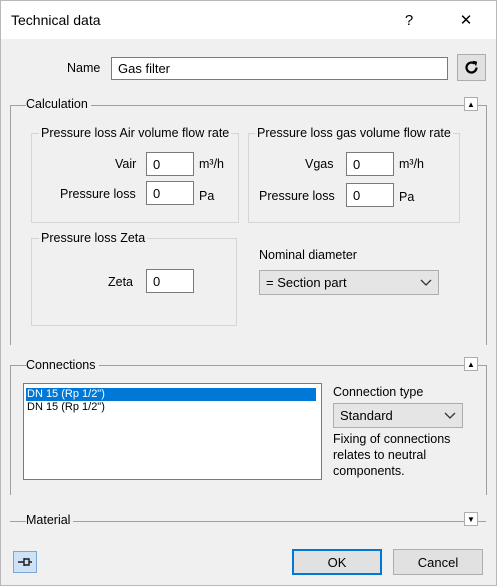 The width and height of the screenshot is (497, 586). What do you see at coordinates (10, 225) in the screenshot?
I see `calculation-left-border` at bounding box center [10, 225].